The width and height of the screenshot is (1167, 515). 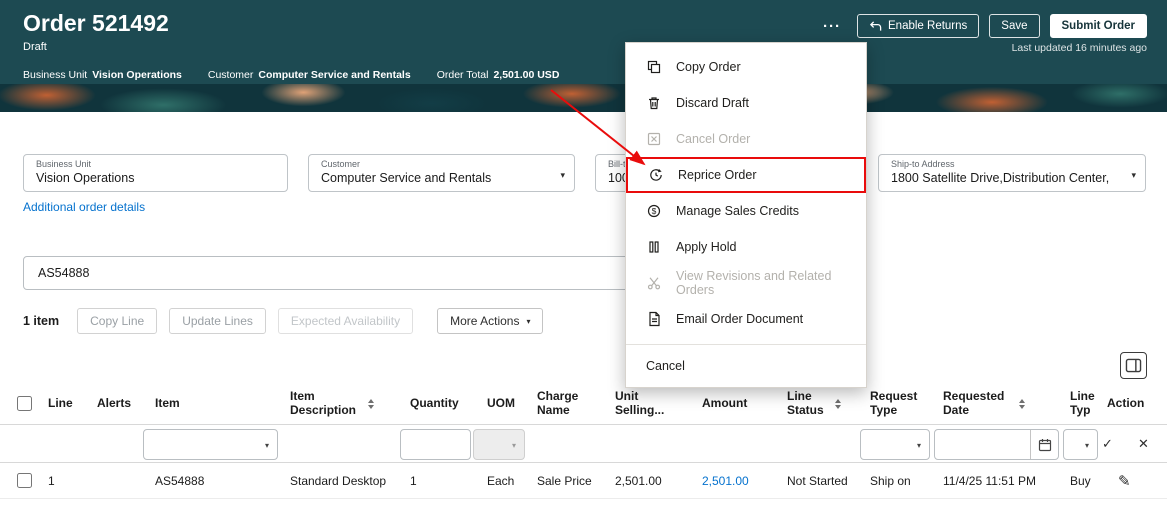 What do you see at coordinates (996, 444) in the screenshot?
I see `requested-date-filter-input` at bounding box center [996, 444].